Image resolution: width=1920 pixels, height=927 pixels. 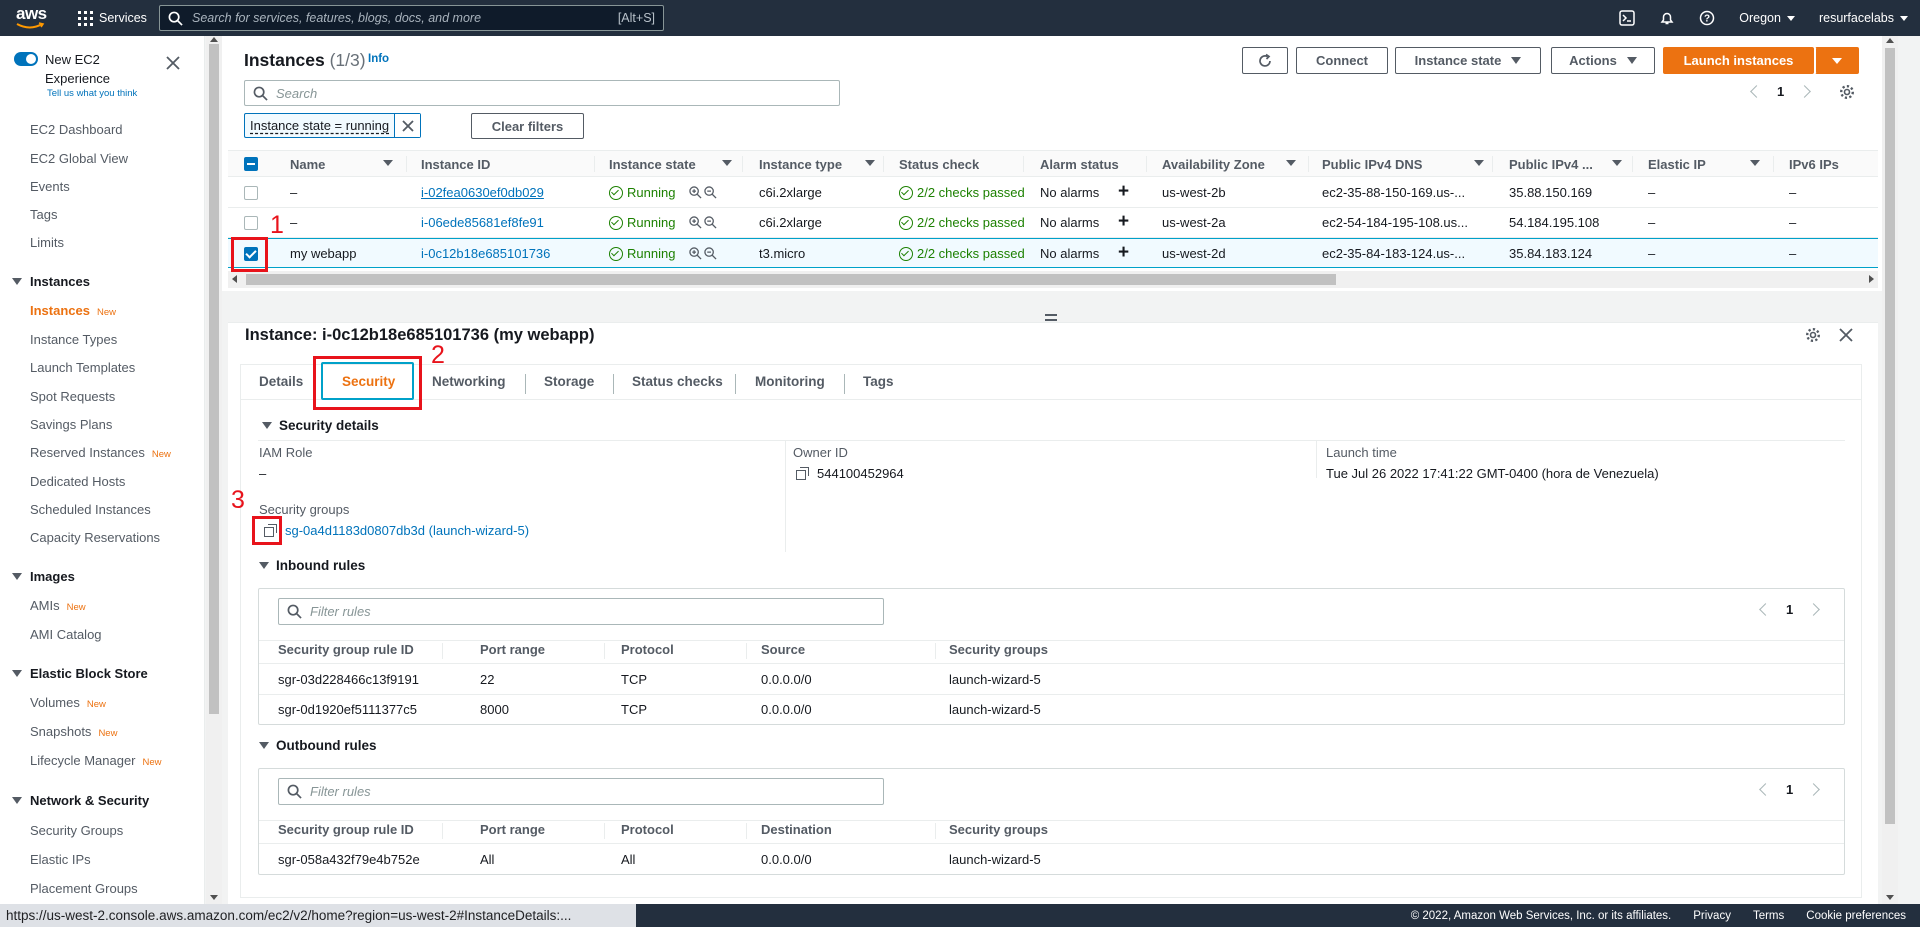 What do you see at coordinates (95, 537) in the screenshot?
I see `sidebar-item-capacity-reservations: Capacity Reservations` at bounding box center [95, 537].